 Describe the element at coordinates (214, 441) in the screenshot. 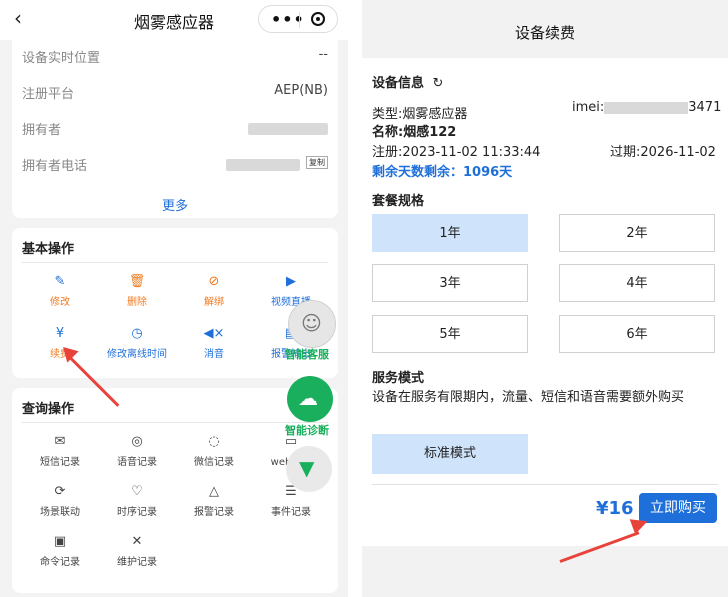

I see `chat-icon: ◌` at that location.